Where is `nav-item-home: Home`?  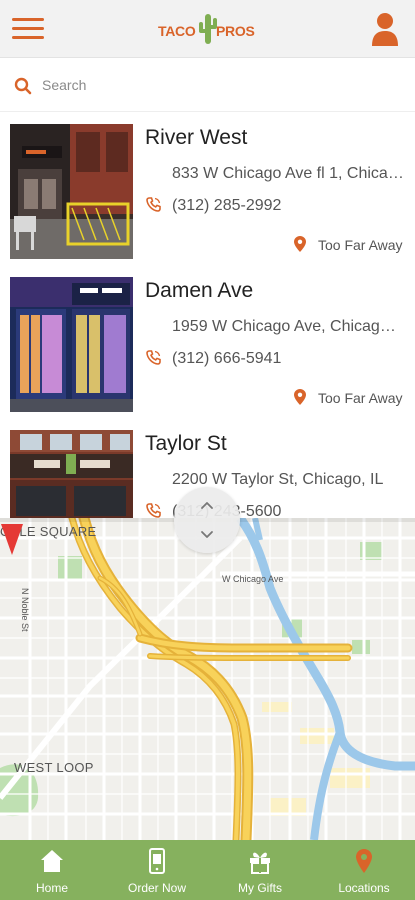
nav-item-home: Home is located at coordinates (52, 870).